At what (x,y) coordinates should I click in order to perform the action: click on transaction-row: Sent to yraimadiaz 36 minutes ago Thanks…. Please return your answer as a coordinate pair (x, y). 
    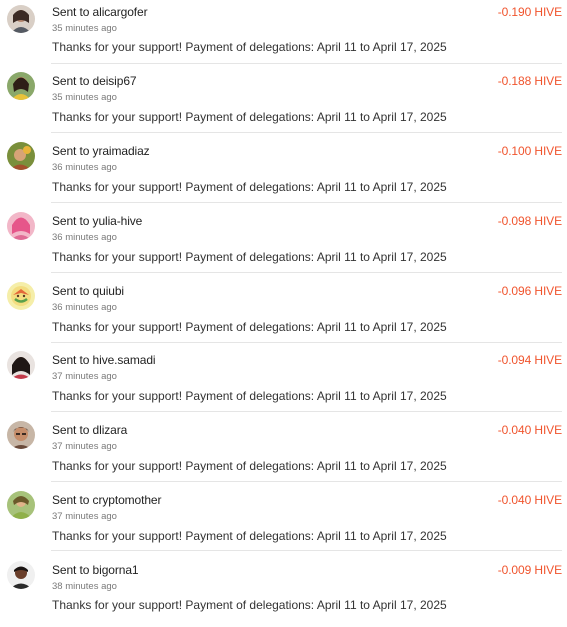
    Looking at the image, I should click on (283, 174).